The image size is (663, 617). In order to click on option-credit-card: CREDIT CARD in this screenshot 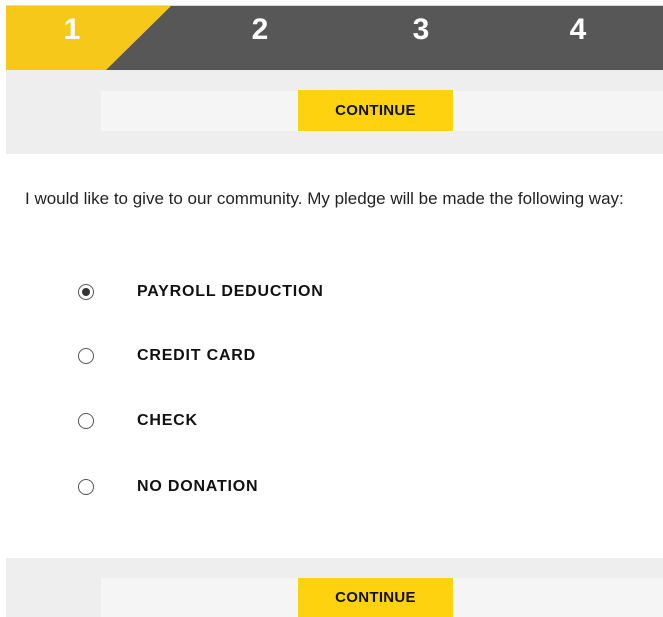, I will do `click(167, 356)`.